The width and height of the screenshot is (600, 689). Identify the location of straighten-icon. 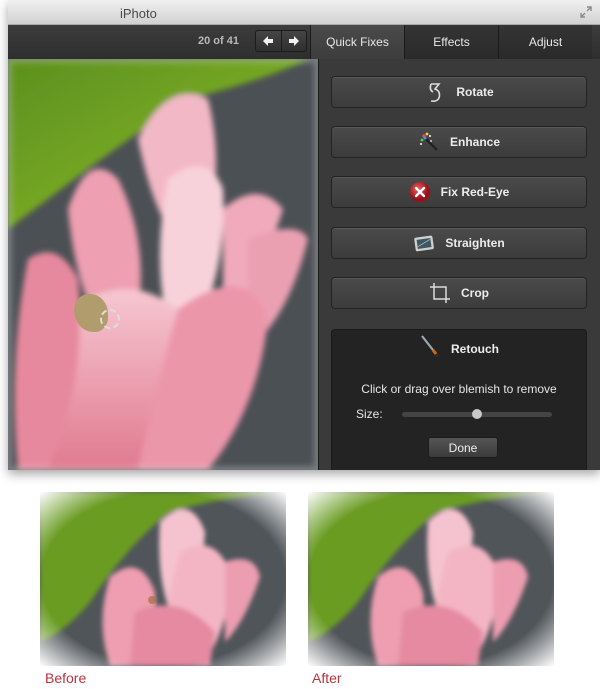
(424, 243).